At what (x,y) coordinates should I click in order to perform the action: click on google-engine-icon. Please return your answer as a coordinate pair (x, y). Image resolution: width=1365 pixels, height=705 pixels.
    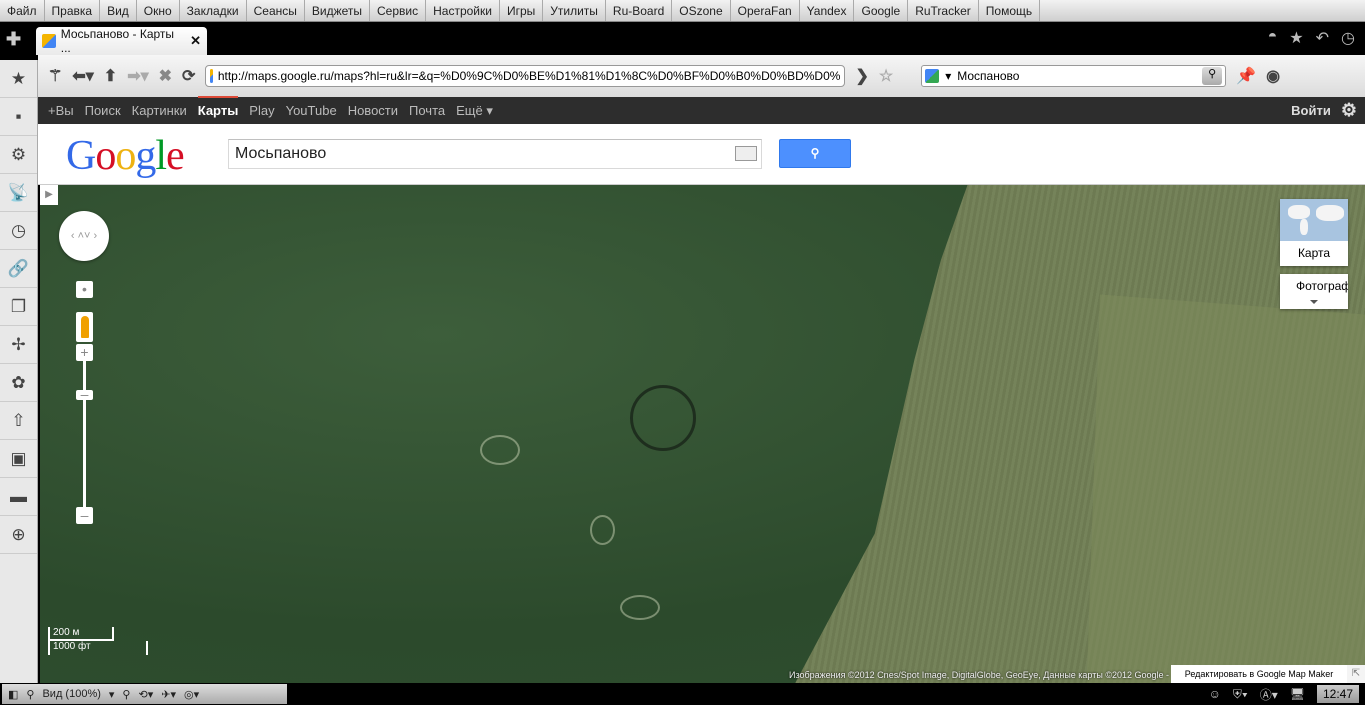
    Looking at the image, I should click on (932, 76).